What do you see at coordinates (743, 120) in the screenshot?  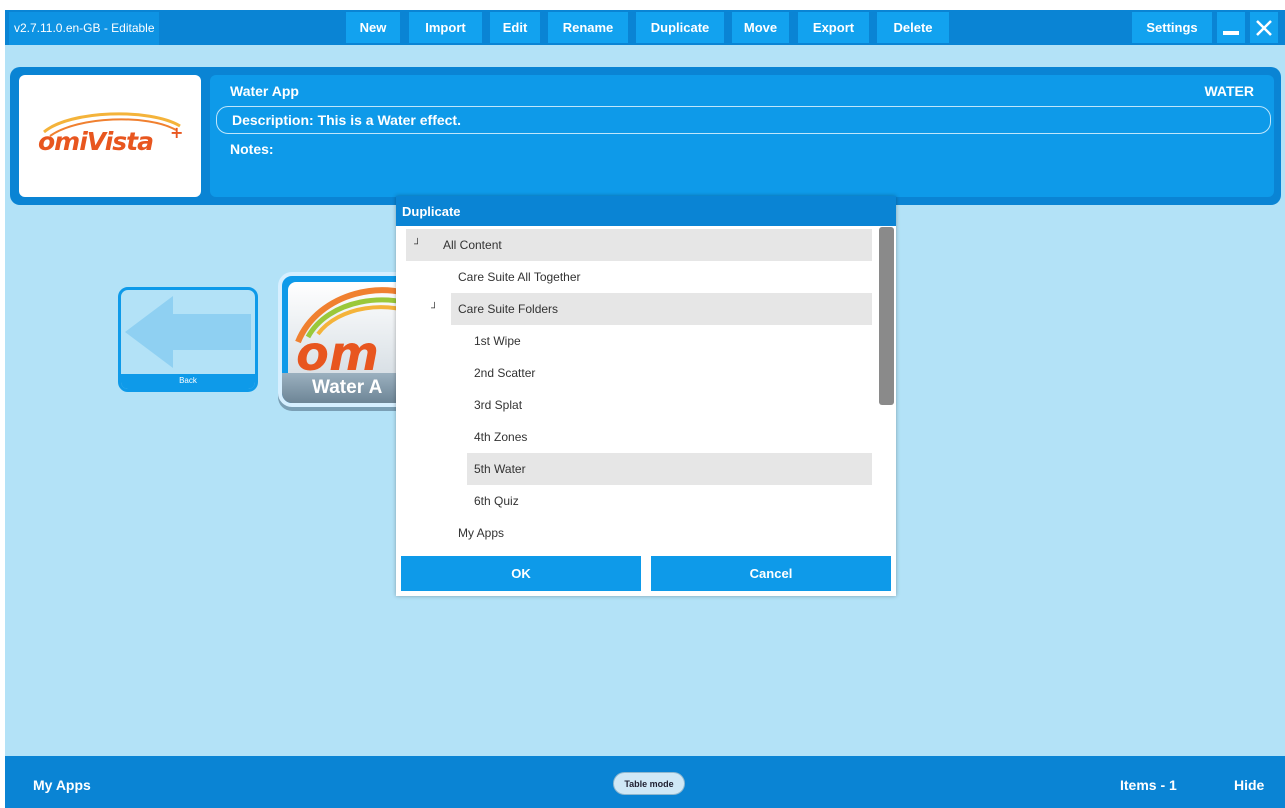 I see `description-field: Description: This is a Water effect.` at bounding box center [743, 120].